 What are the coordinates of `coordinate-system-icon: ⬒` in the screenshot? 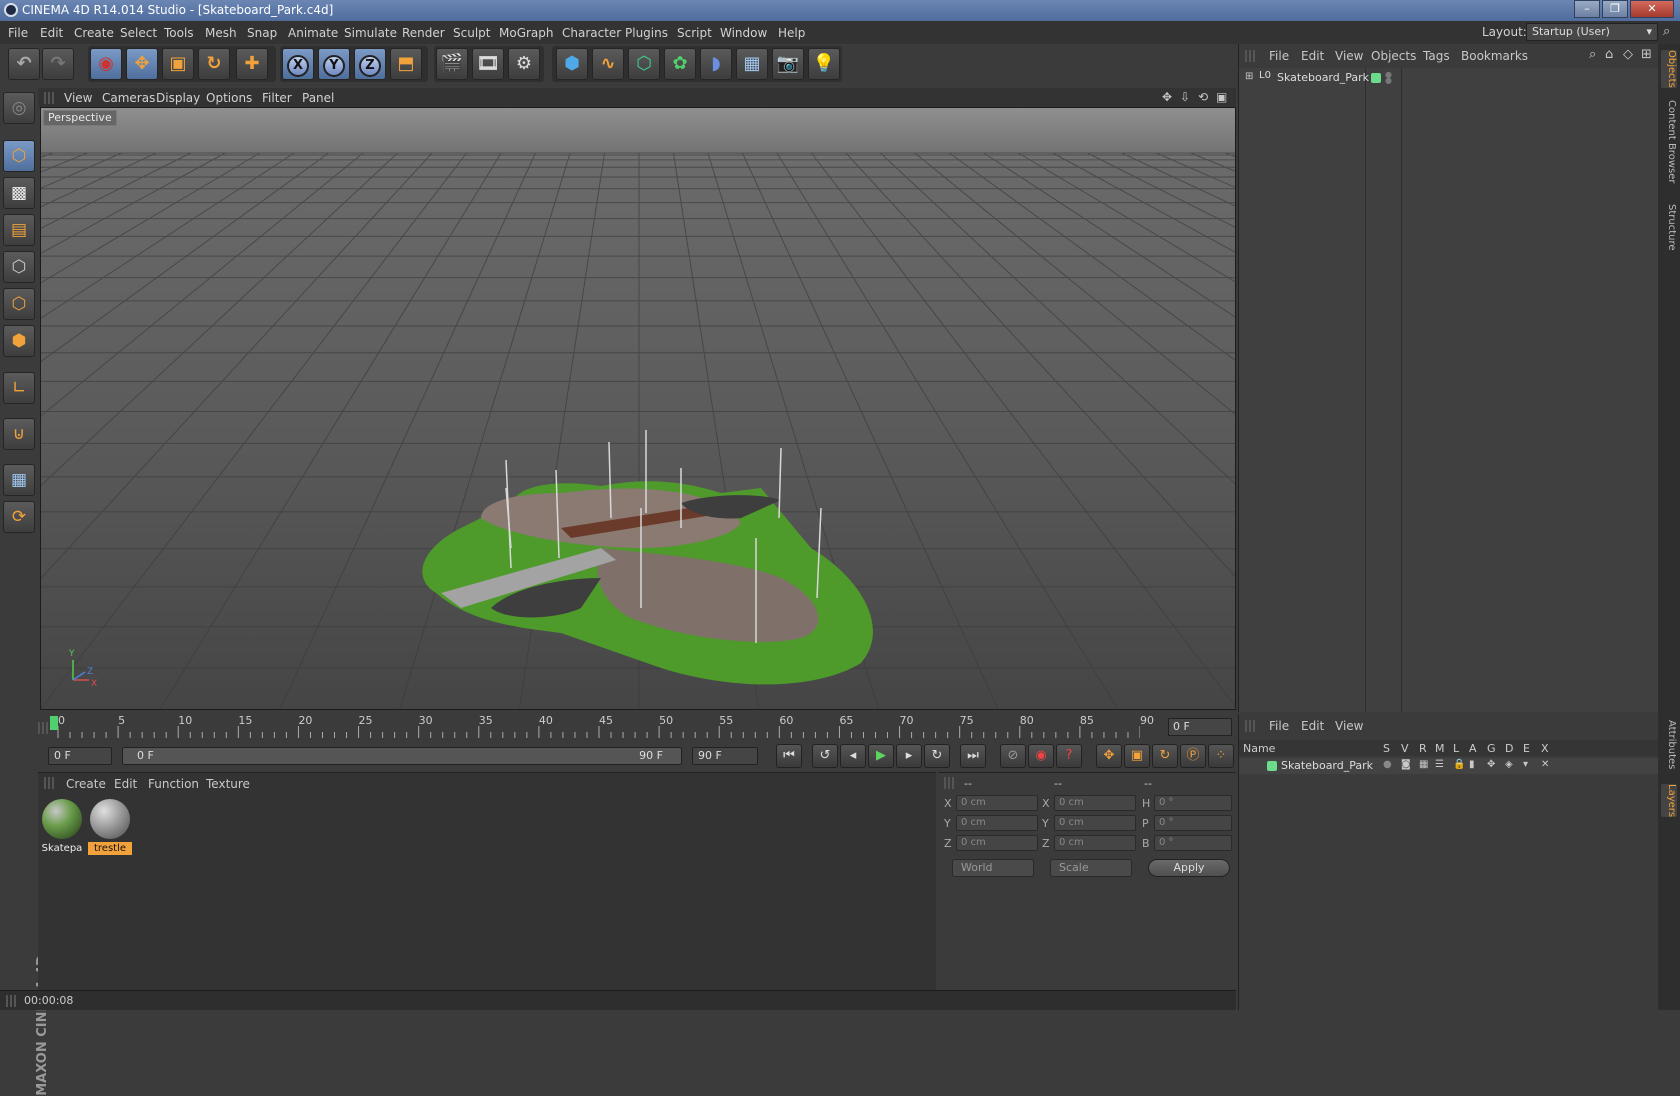 It's located at (406, 64).